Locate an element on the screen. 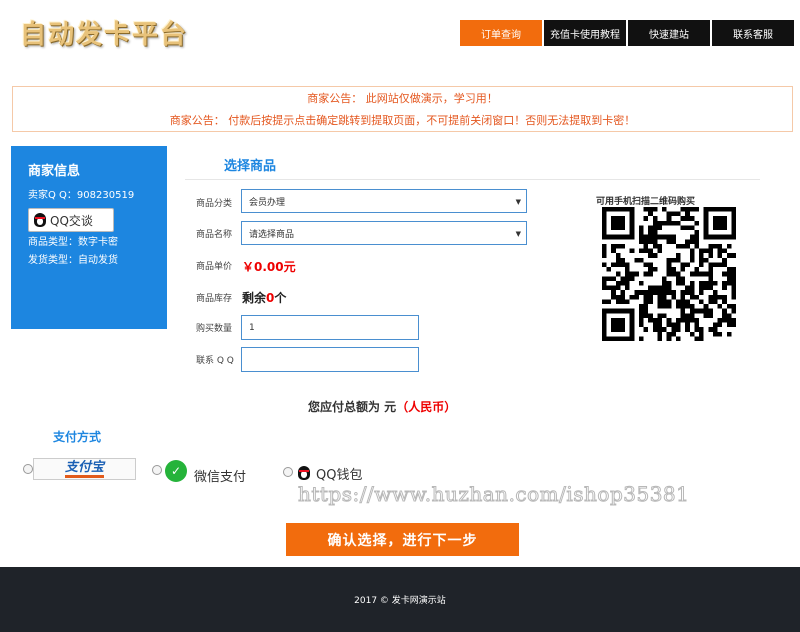 The image size is (800, 632). wechat-pay-label: 微信支付 is located at coordinates (220, 475).